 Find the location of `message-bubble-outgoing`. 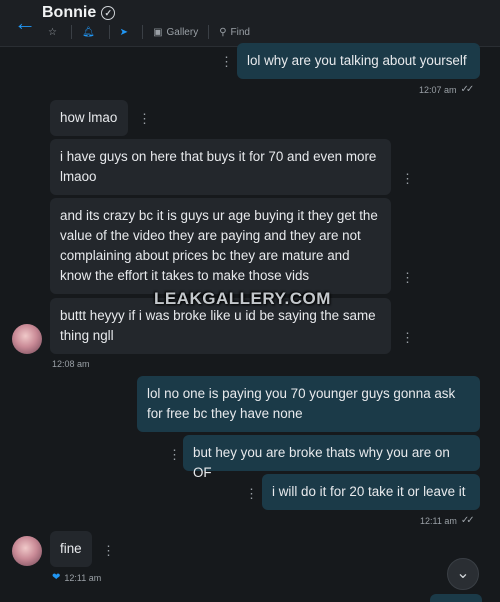

message-bubble-outgoing is located at coordinates (456, 598).